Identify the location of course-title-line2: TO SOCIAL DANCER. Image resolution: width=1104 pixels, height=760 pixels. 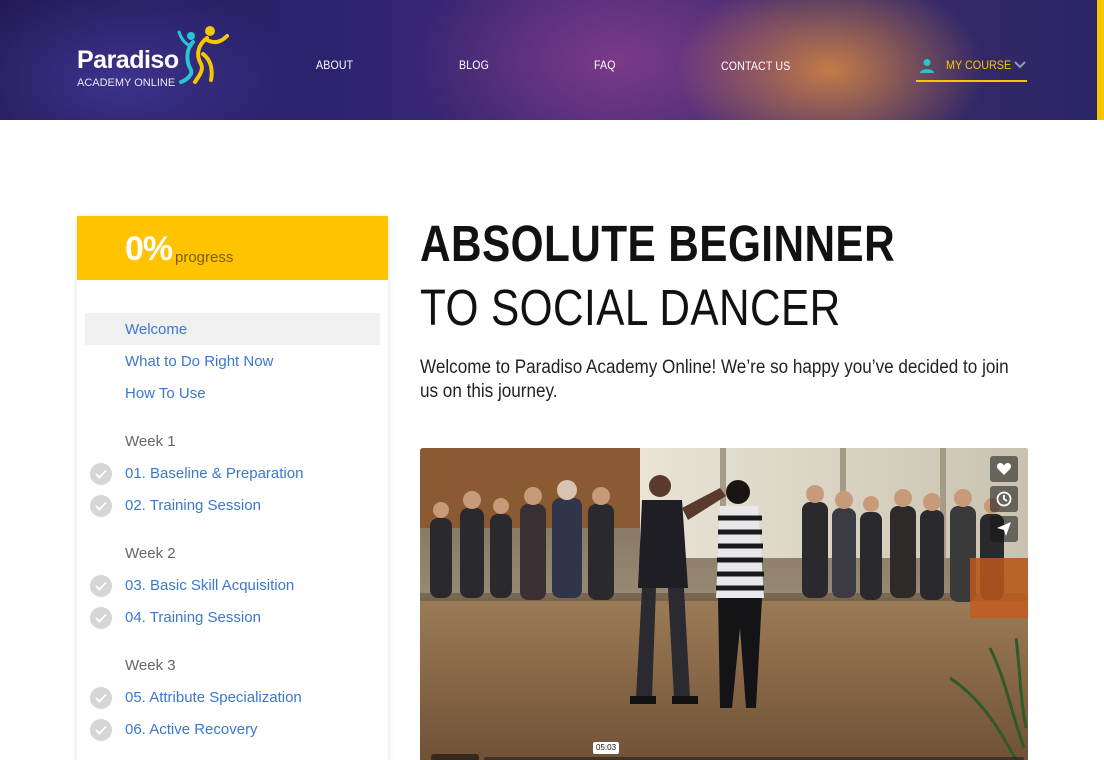
(630, 307).